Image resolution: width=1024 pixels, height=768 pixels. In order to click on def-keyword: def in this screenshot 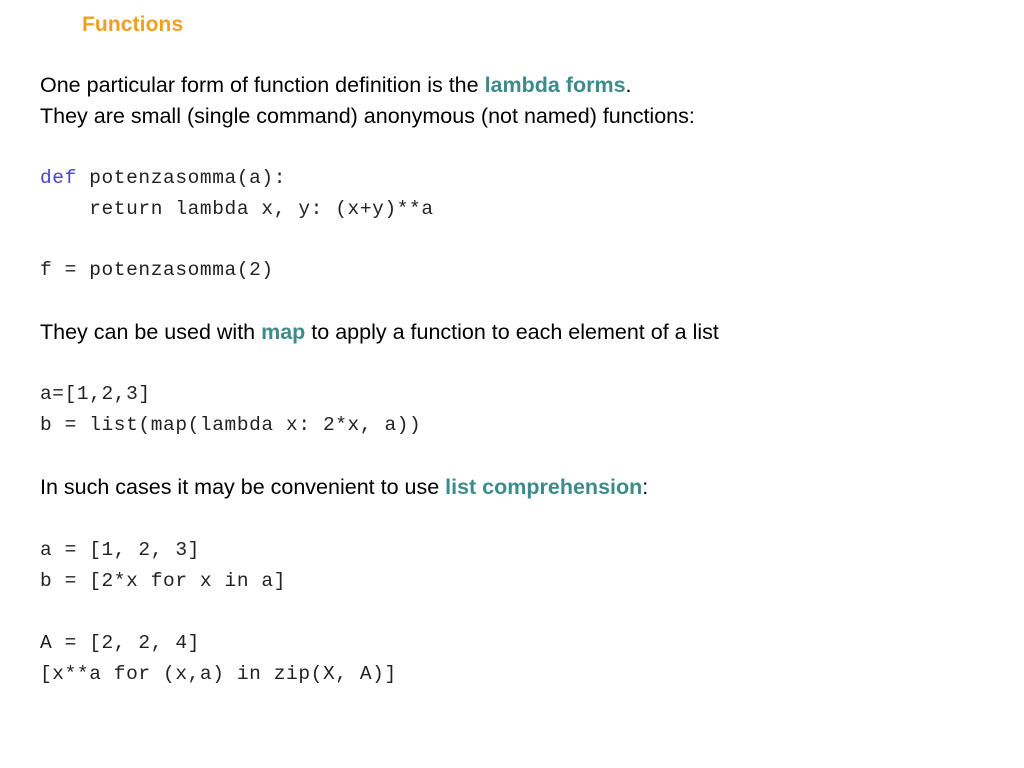, I will do `click(58, 178)`.